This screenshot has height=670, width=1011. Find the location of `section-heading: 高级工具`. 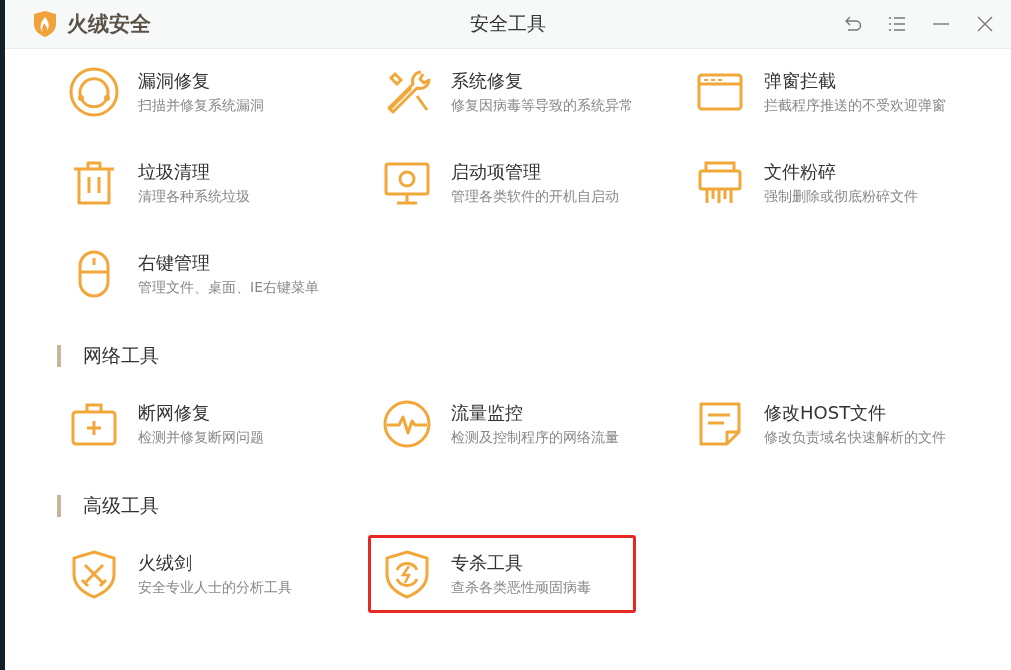

section-heading: 高级工具 is located at coordinates (121, 505).